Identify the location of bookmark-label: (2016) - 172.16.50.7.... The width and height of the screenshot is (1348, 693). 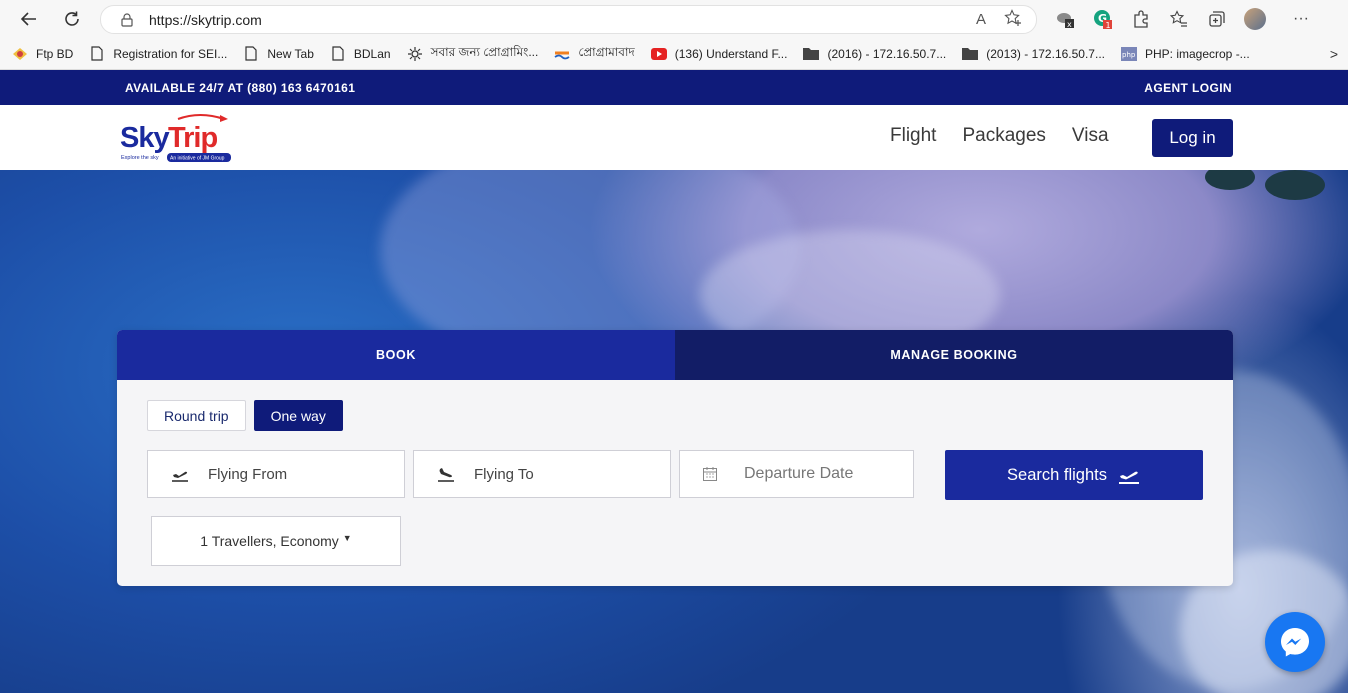
(887, 53).